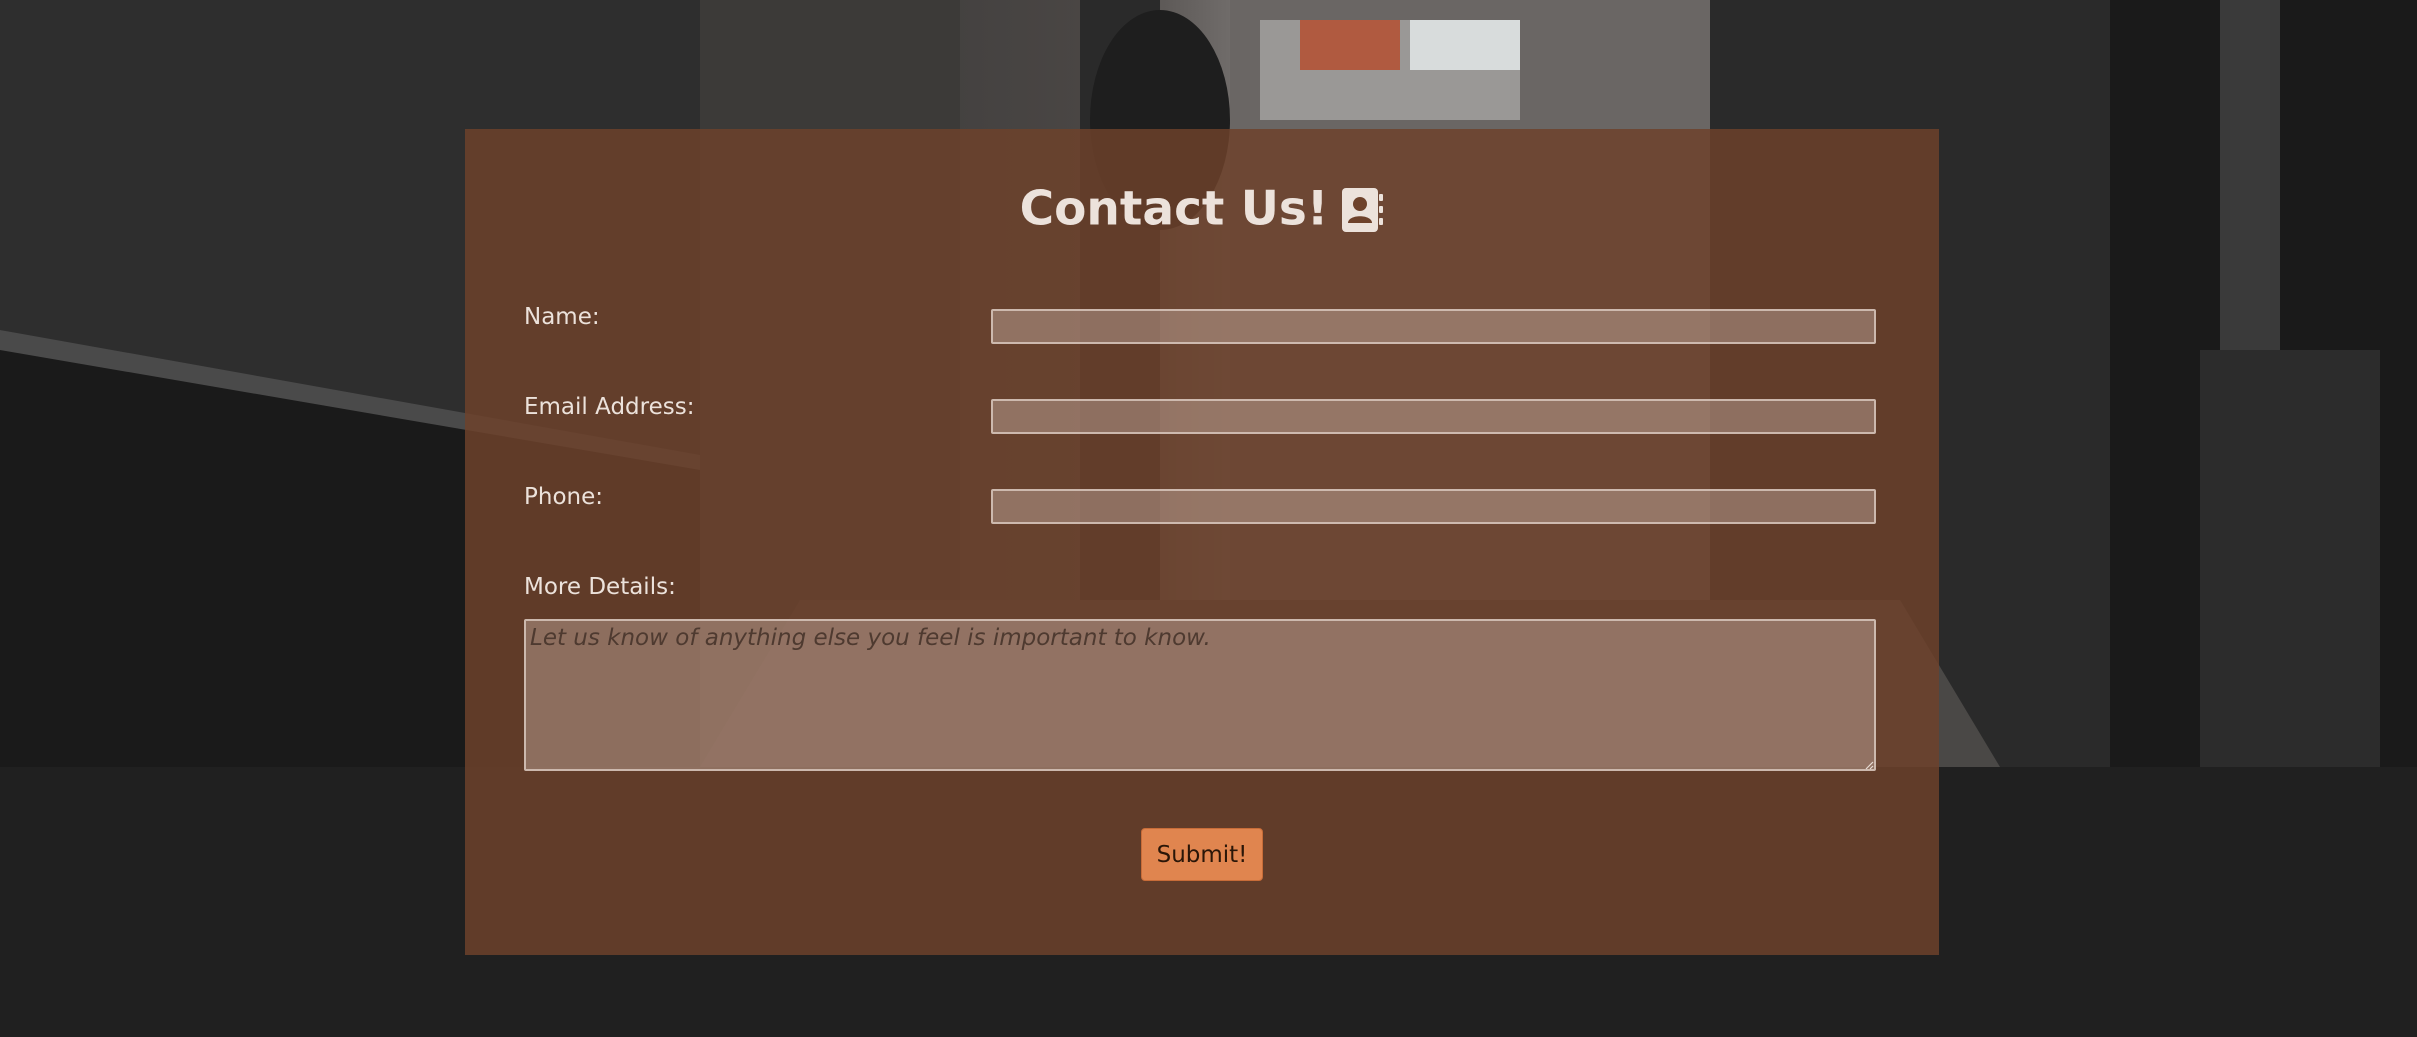  I want to click on form-title-text: Contact Us!, so click(1174, 209).